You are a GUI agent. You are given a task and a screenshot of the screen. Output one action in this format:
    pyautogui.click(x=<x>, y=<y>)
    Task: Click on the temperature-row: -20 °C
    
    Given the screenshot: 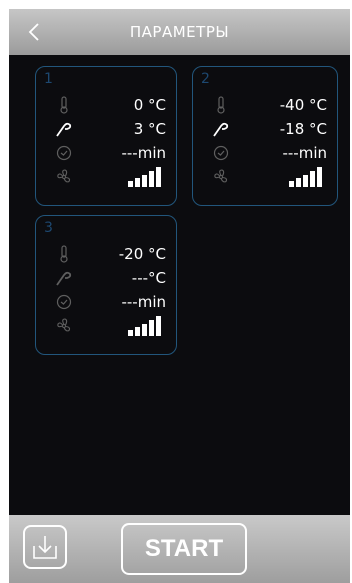 What is the action you would take?
    pyautogui.click(x=106, y=254)
    